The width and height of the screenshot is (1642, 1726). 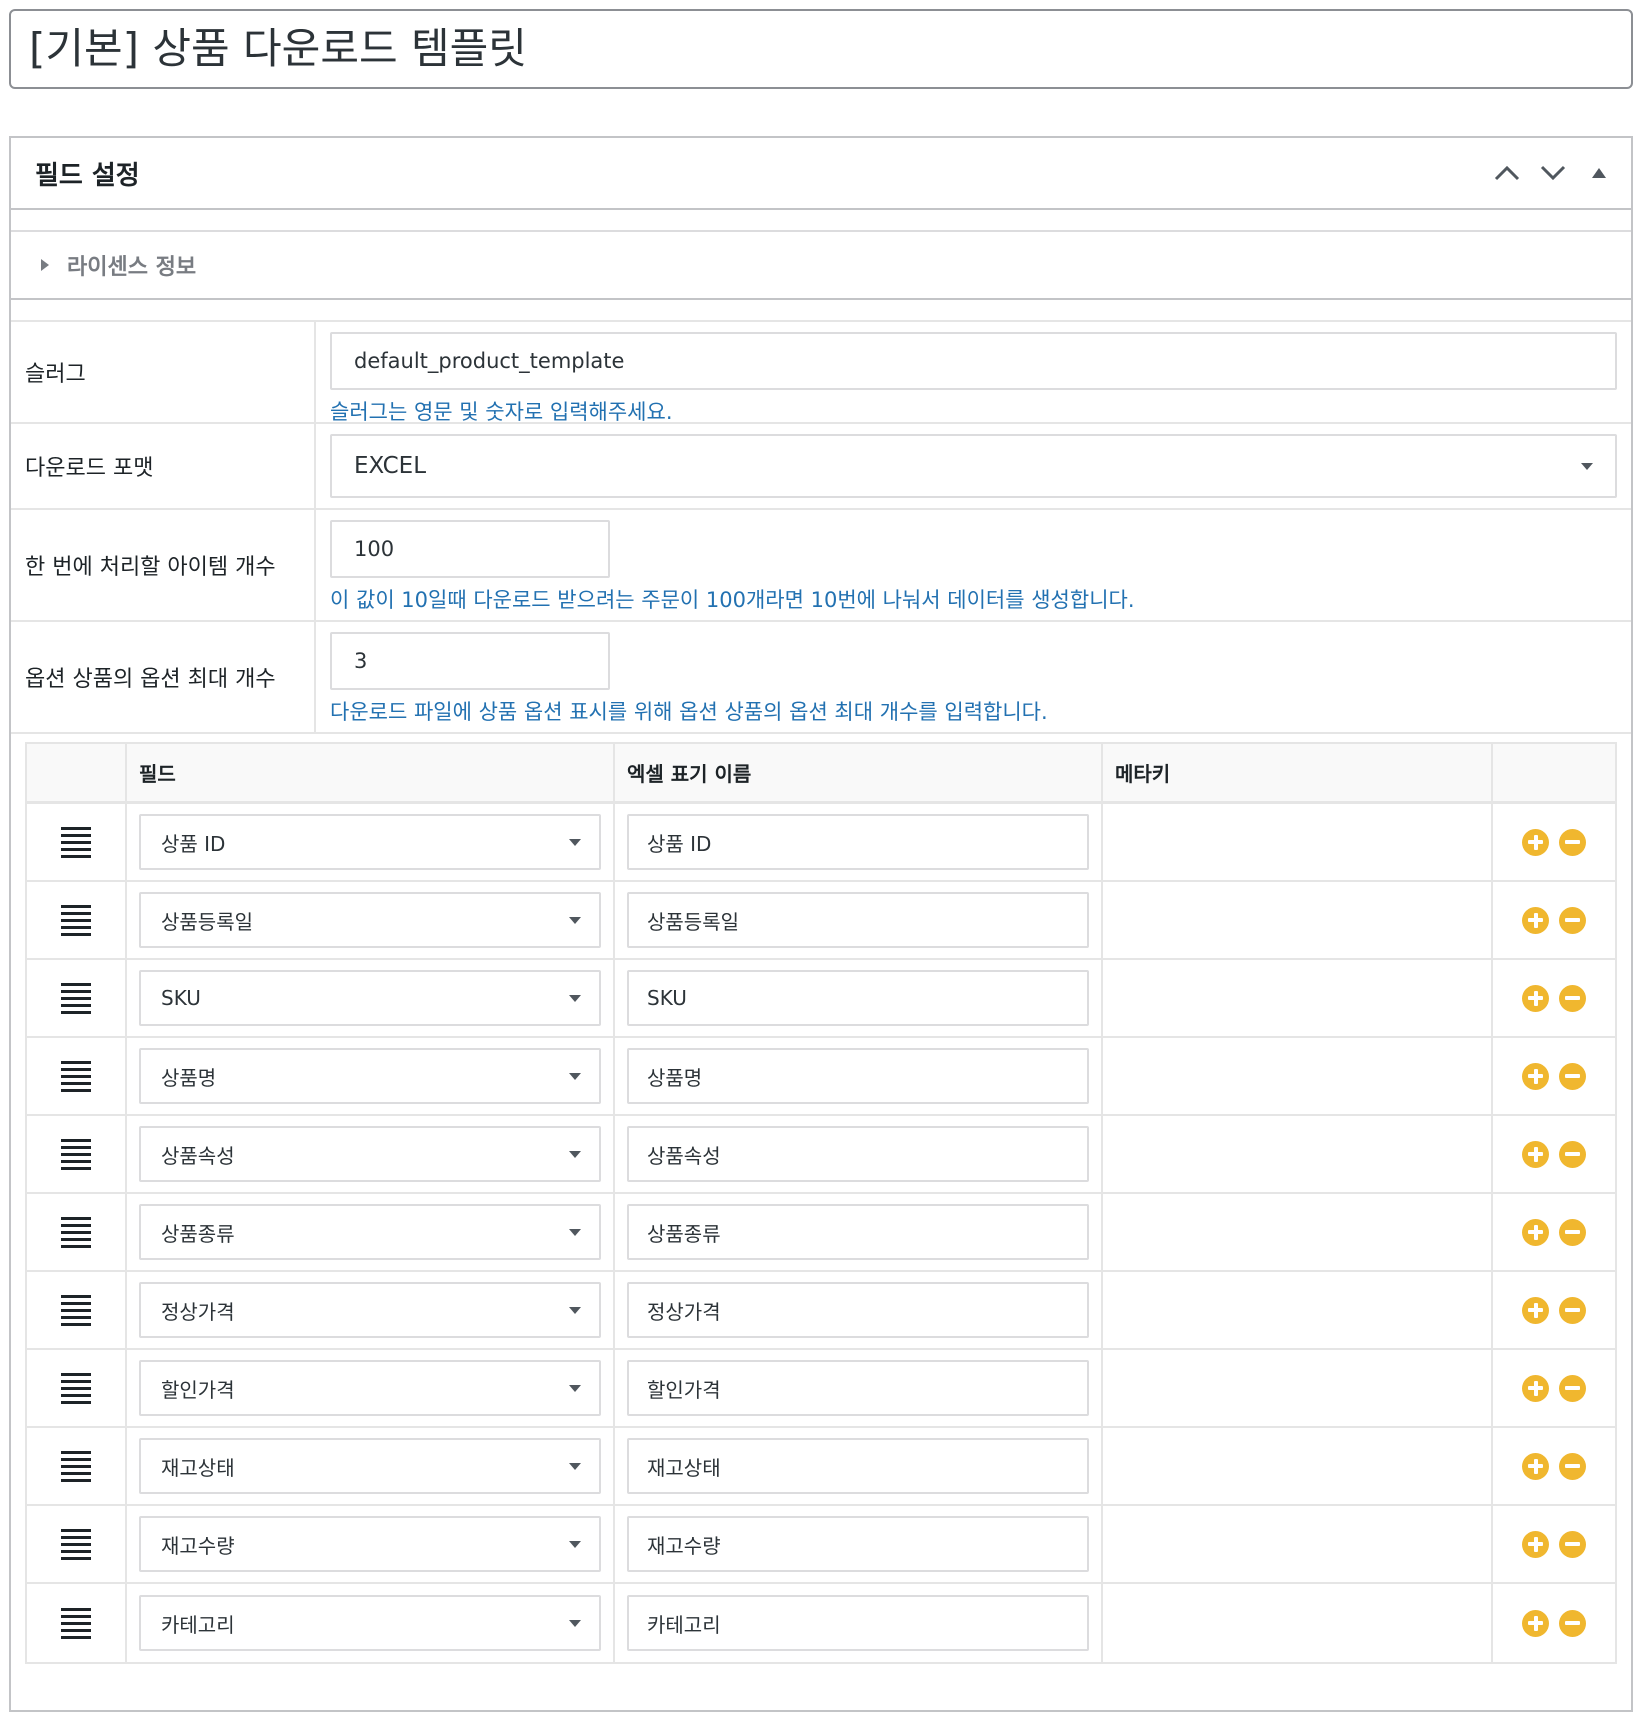 I want to click on field-select: 재고상태, so click(x=370, y=1466).